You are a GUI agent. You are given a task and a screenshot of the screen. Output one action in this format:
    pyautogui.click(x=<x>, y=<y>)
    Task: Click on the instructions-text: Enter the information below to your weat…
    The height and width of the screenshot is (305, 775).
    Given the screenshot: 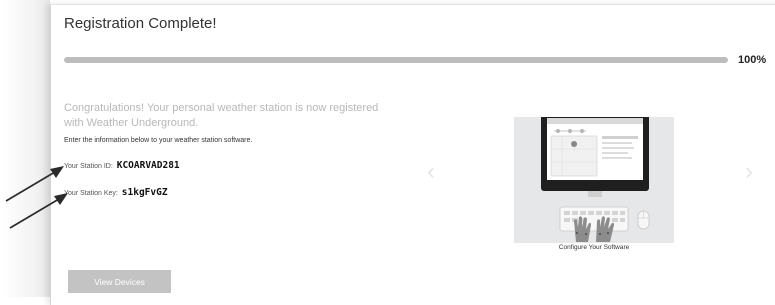 What is the action you would take?
    pyautogui.click(x=158, y=140)
    